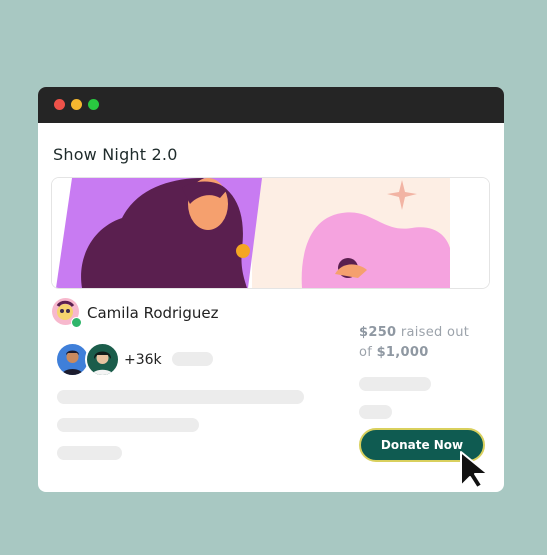  I want to click on window-titlebar, so click(271, 105).